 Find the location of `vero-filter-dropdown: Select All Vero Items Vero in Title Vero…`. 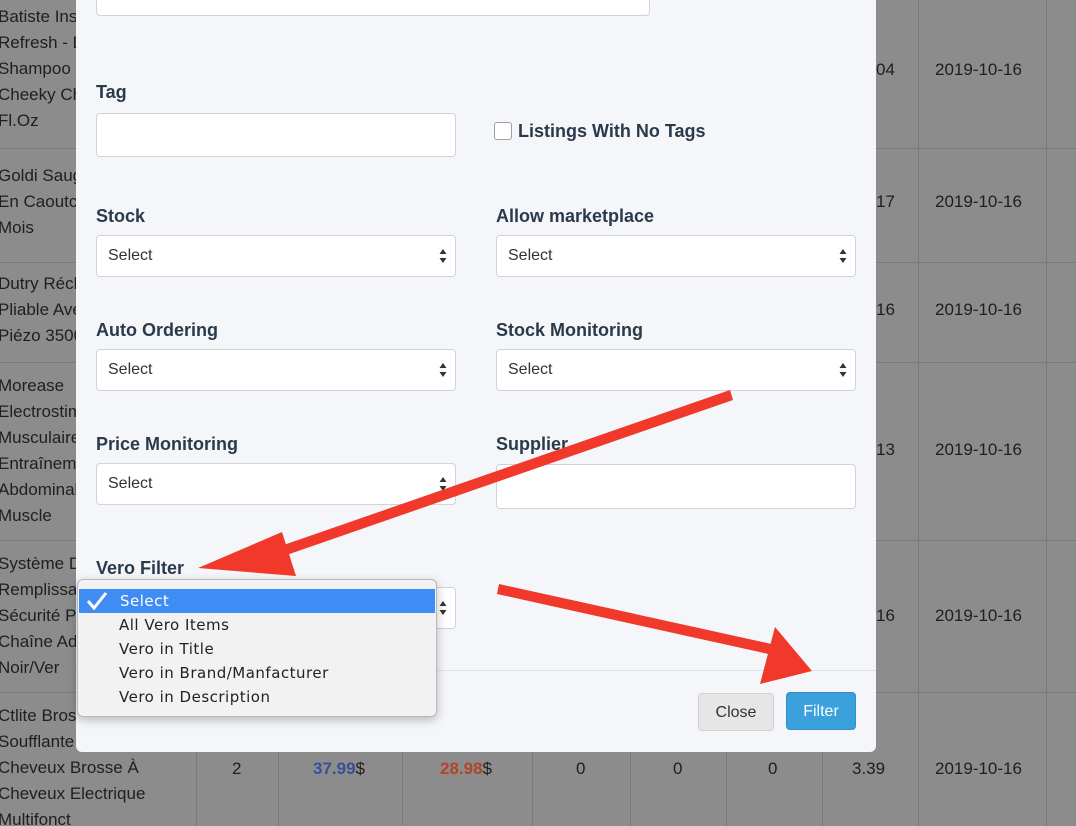

vero-filter-dropdown: Select All Vero Items Vero in Title Vero… is located at coordinates (257, 648).